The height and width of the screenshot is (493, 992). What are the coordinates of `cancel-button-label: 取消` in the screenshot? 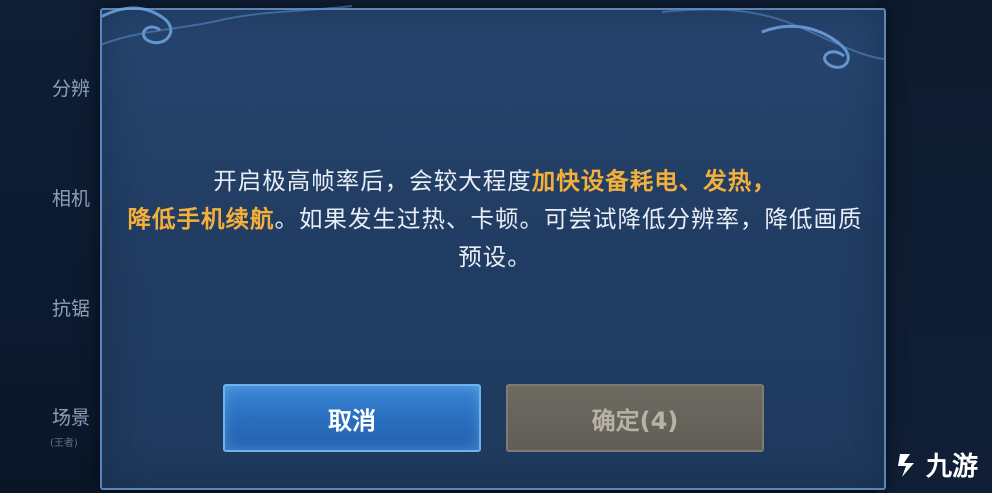 It's located at (352, 420).